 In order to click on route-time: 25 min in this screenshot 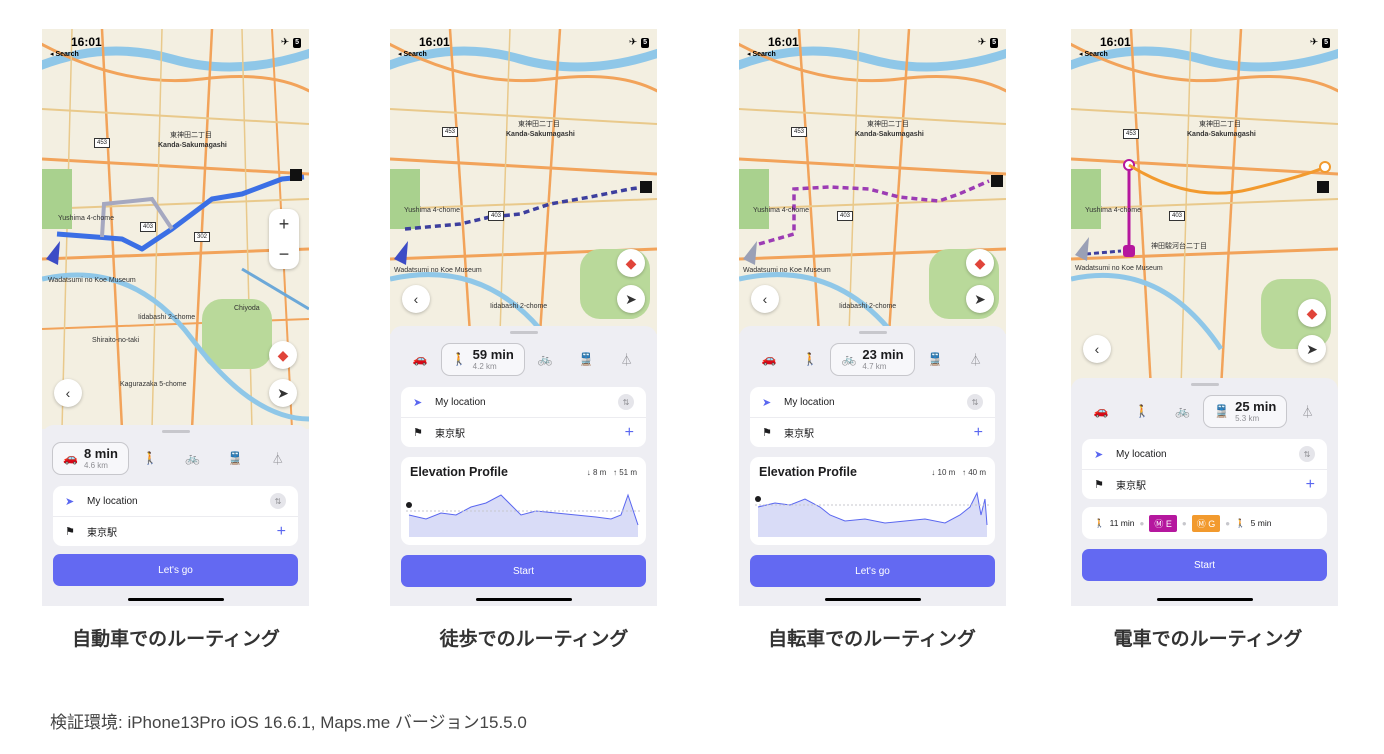, I will do `click(1256, 406)`.